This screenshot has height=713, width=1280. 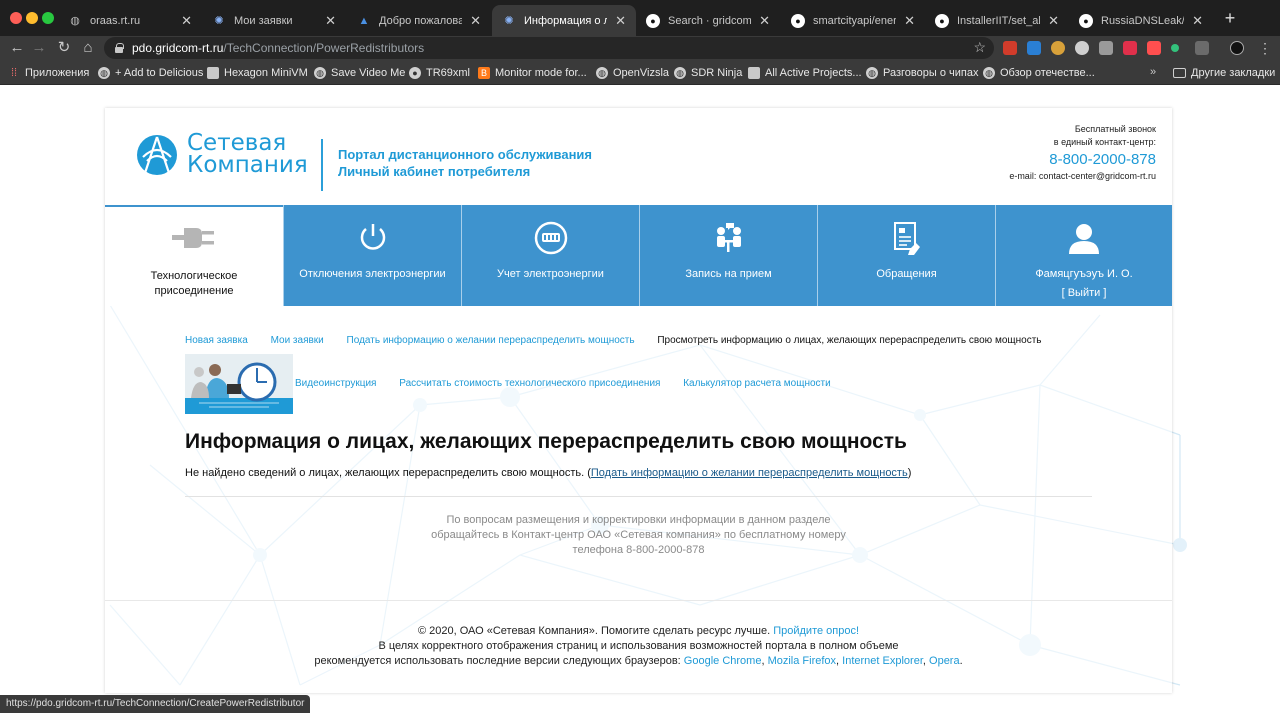 I want to click on chrome-link: Google Chrome, so click(x=723, y=661).